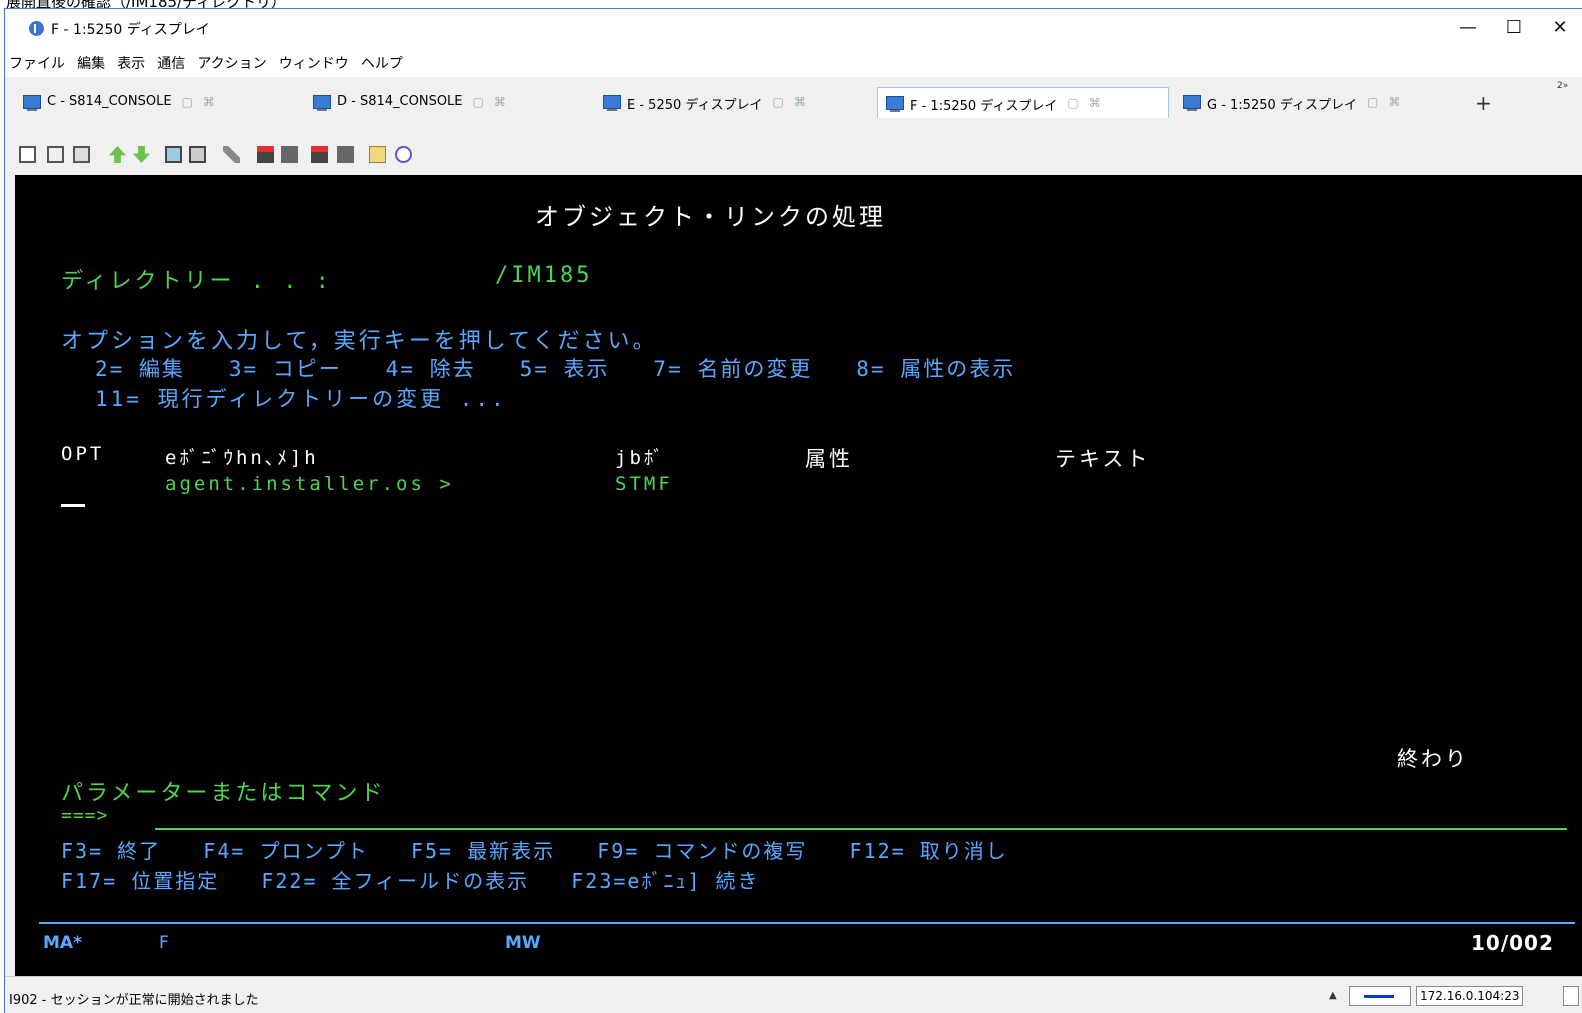 The image size is (1582, 1013). I want to click on copy-icon, so click(27, 154).